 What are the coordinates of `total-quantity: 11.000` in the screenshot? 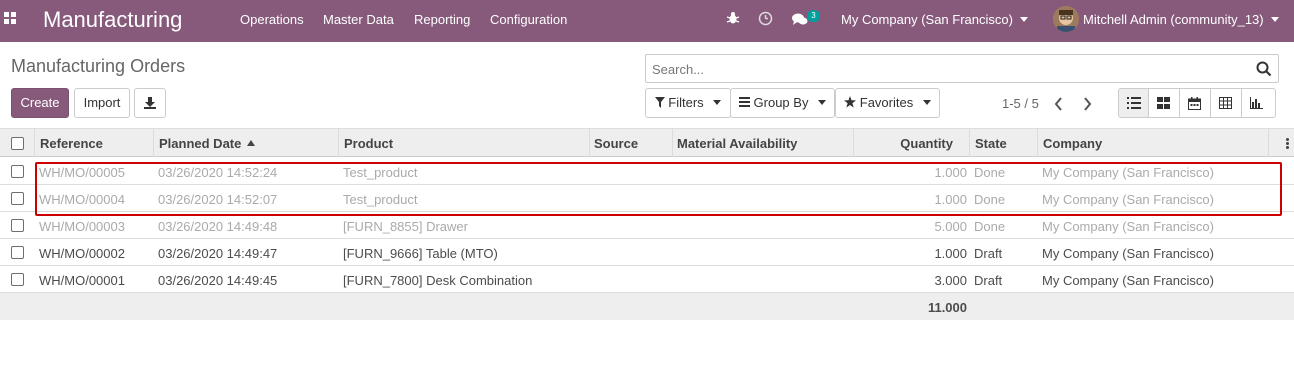 It's located at (947, 307).